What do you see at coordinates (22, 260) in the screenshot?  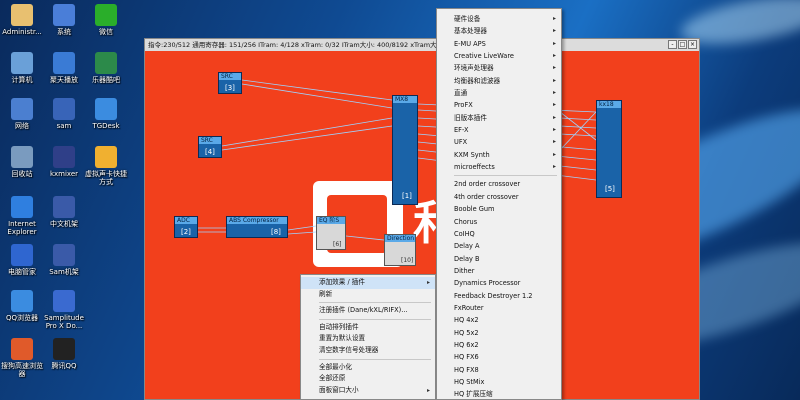 I see `desktop-icon: 电脑管家` at bounding box center [22, 260].